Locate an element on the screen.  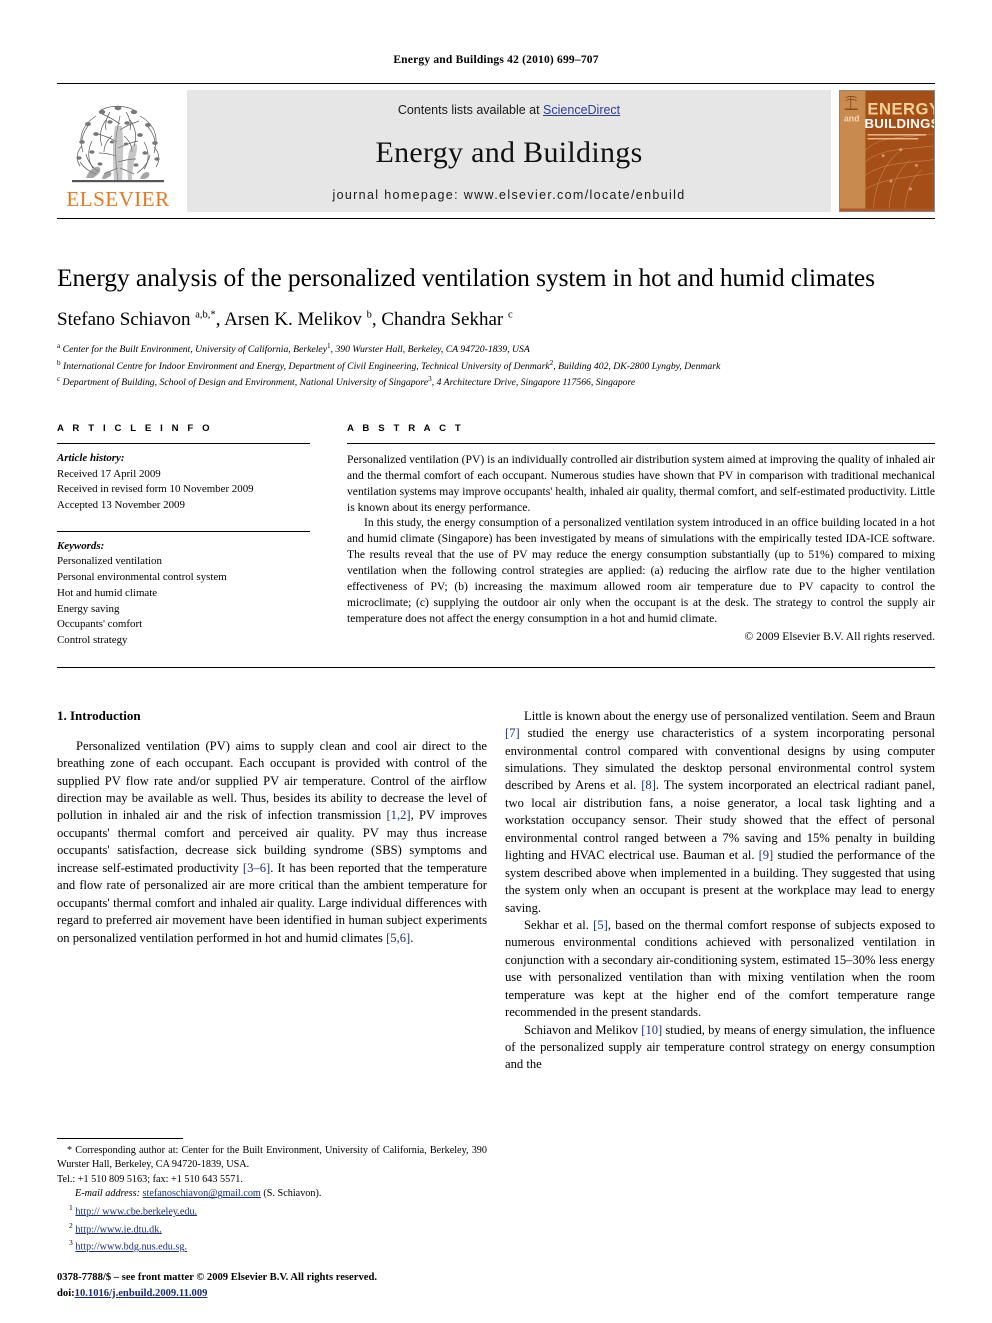
journal-cover-thumbnail: and ENERGY BUILDINGS is located at coordinates (887, 151).